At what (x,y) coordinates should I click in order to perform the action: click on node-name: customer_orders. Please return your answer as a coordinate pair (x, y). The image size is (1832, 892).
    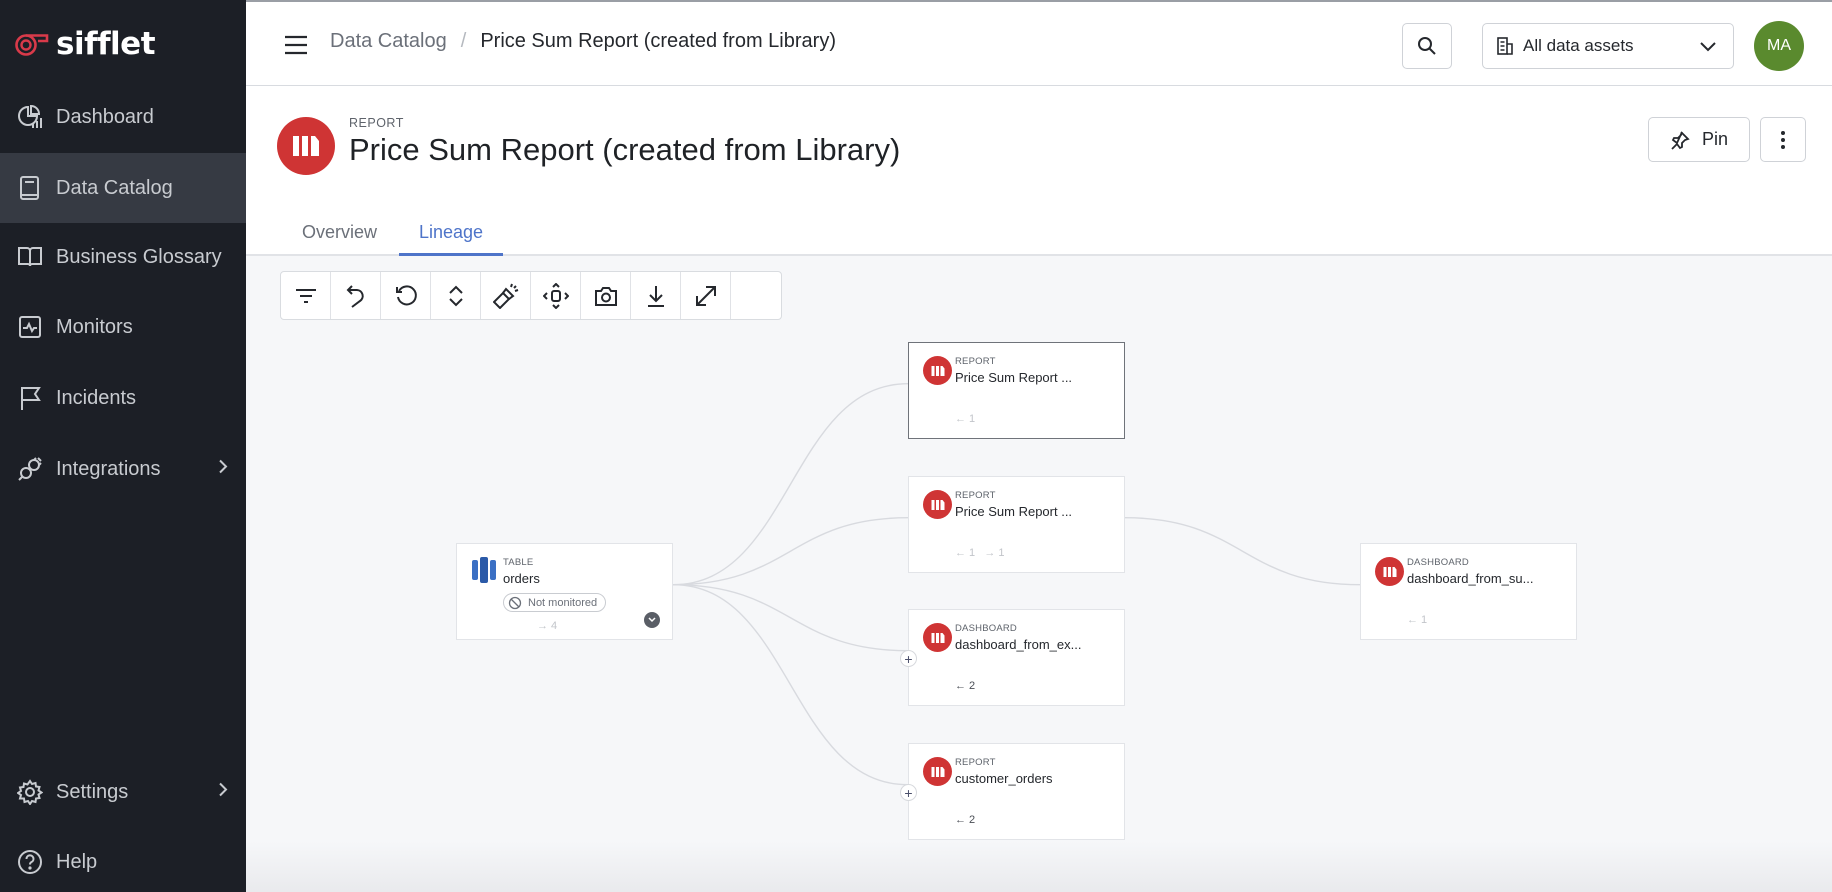
    Looking at the image, I should click on (1004, 778).